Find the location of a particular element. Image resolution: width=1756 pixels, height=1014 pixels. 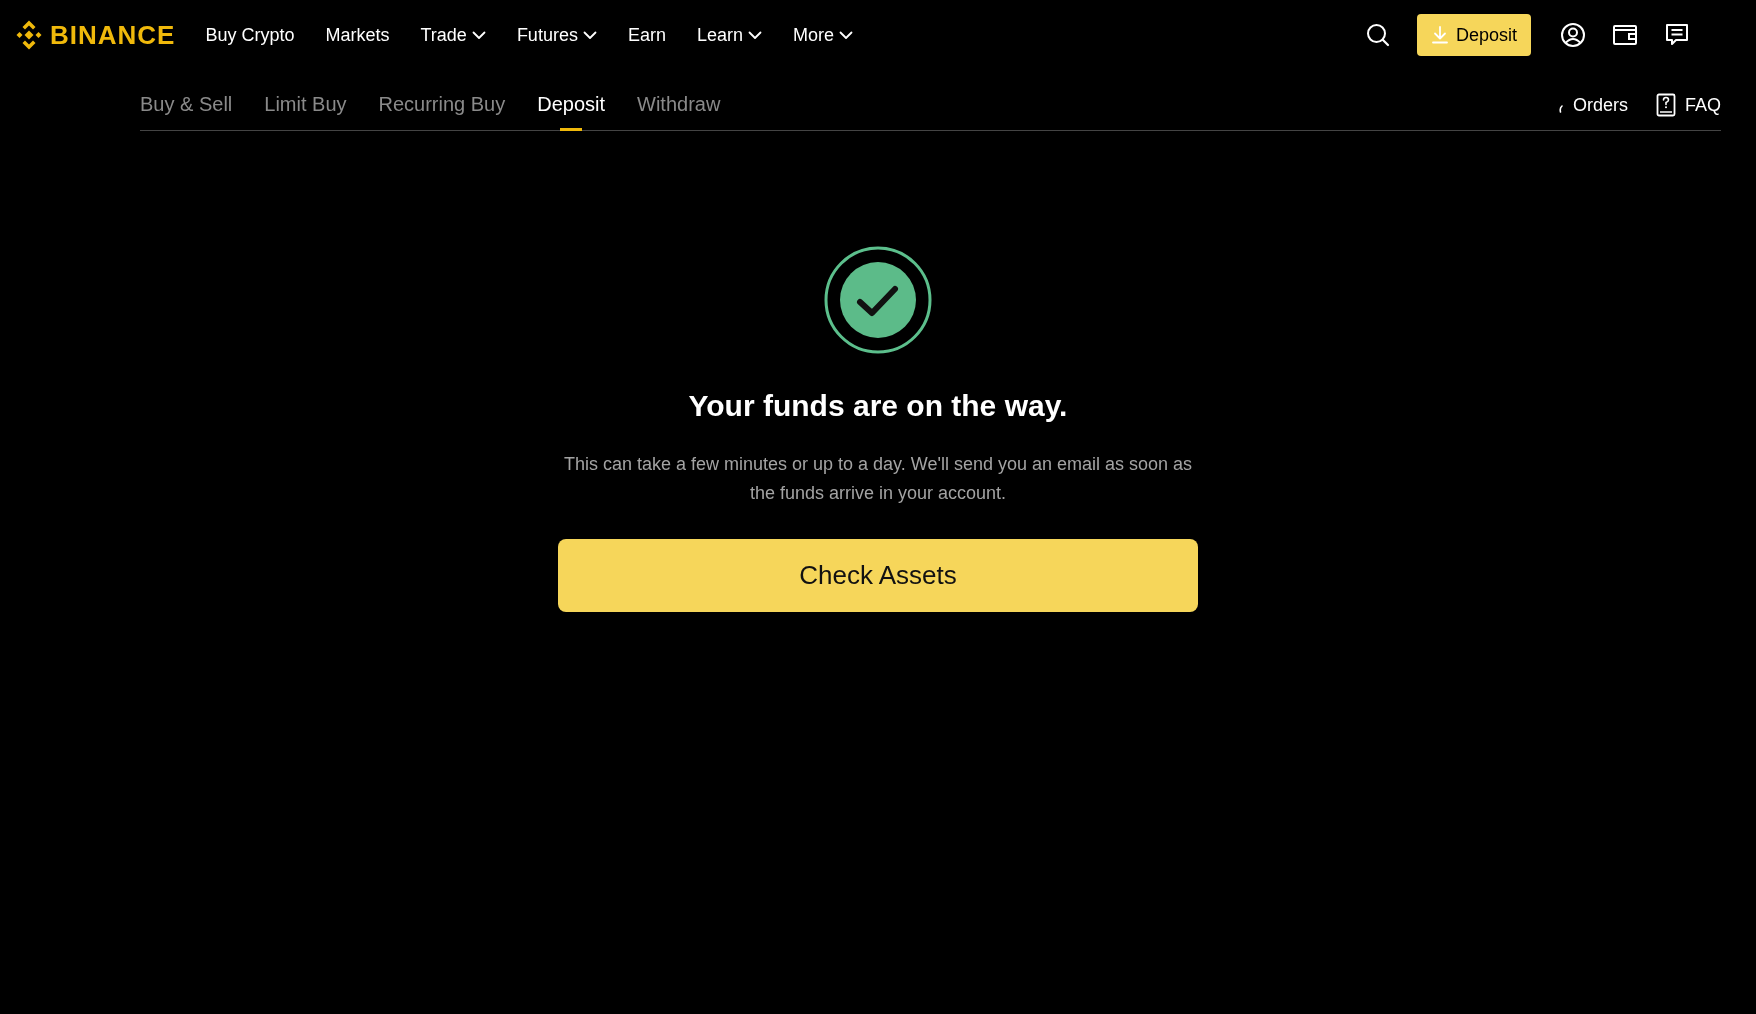

logo-wordmark: BINANCE is located at coordinates (113, 35).